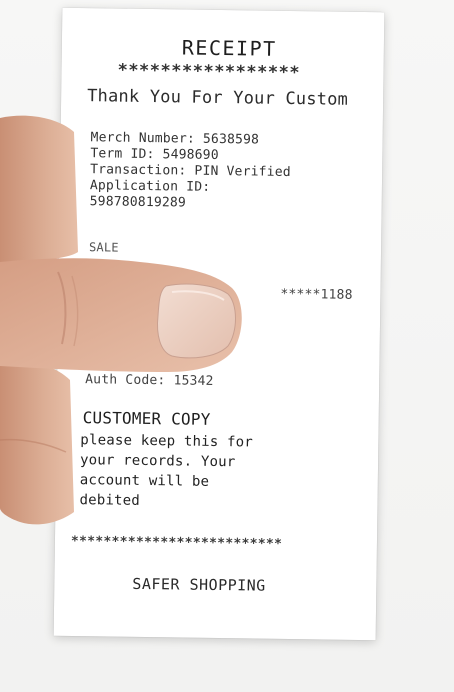 This screenshot has width=454, height=692. Describe the element at coordinates (175, 139) in the screenshot. I see `merch-number-line: Merch Number: 5638598` at that location.